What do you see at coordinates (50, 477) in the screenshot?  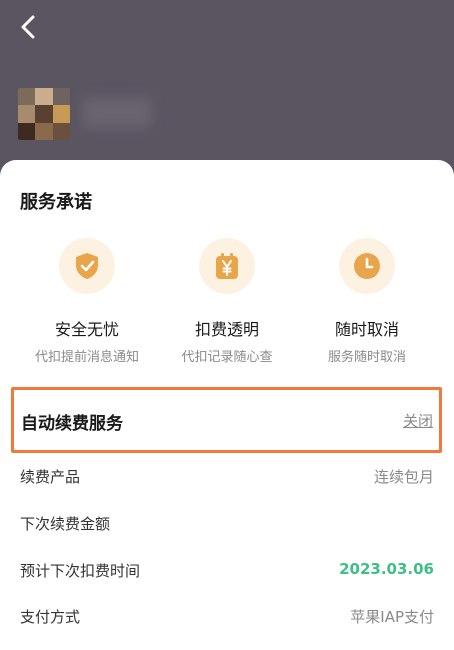 I see `detail-label: 续费产品` at bounding box center [50, 477].